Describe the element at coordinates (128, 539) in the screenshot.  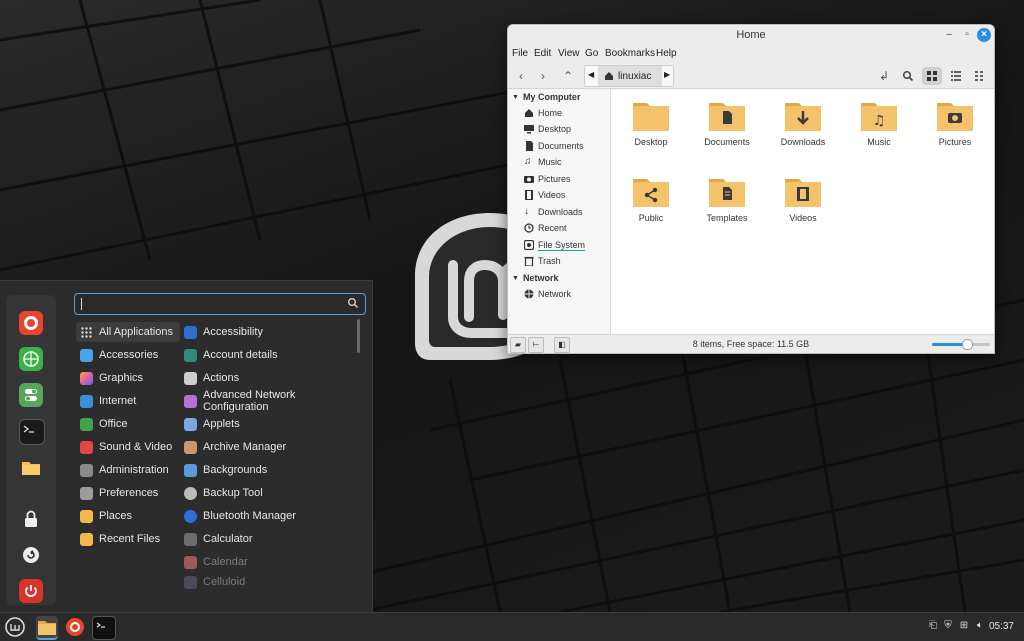
I see `category-recent-files: Recent Files` at that location.